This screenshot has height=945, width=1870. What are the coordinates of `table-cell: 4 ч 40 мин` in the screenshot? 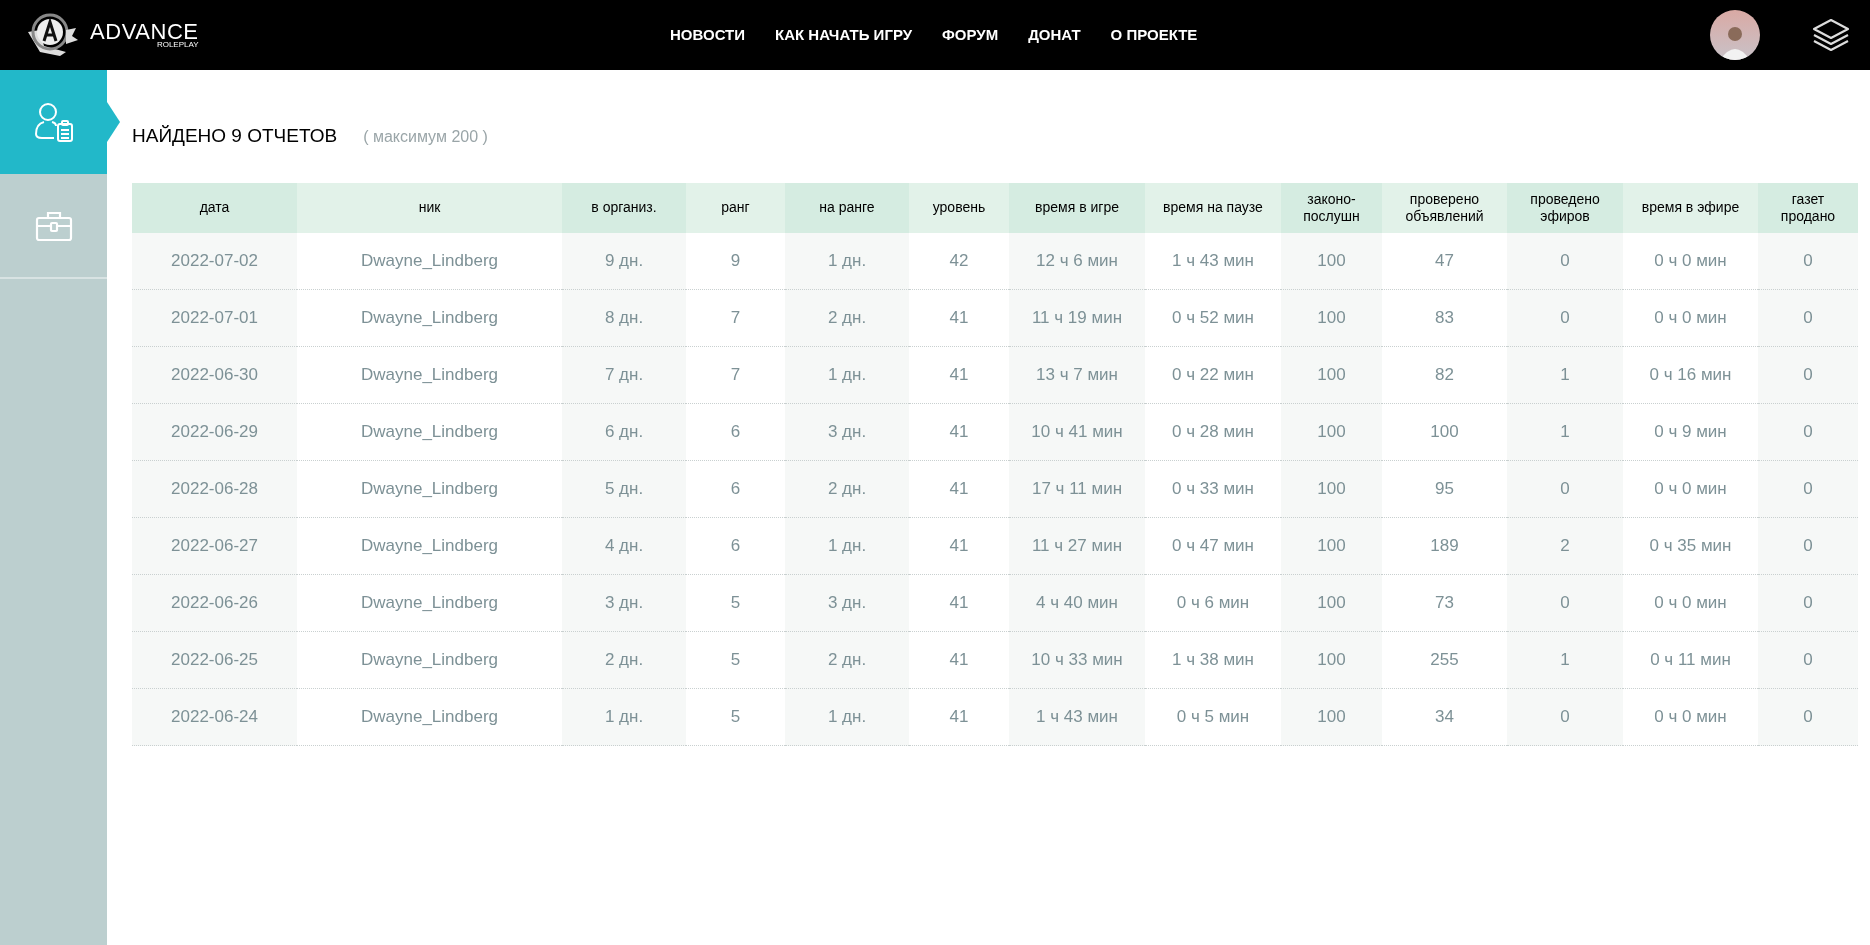 It's located at (1077, 603).